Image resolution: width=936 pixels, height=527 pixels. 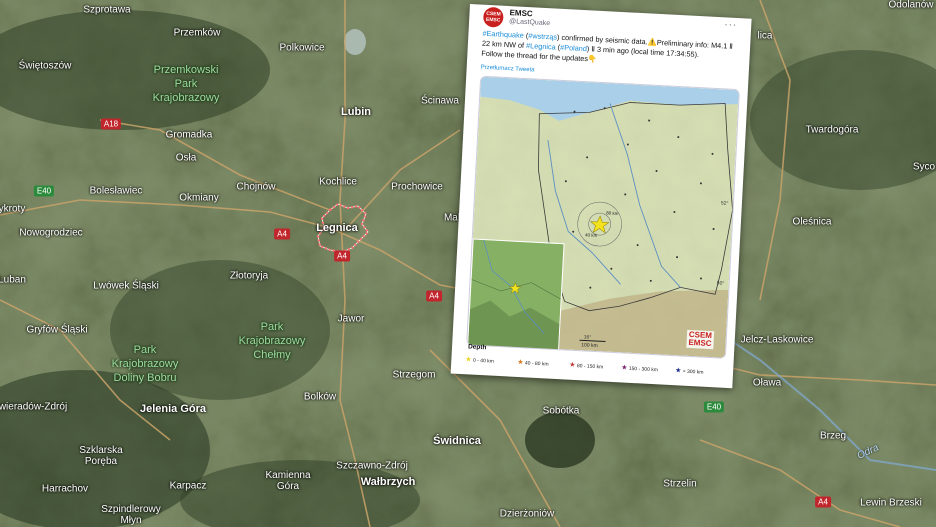 I want to click on place-boleslawiec: Bolesławiec, so click(x=116, y=191).